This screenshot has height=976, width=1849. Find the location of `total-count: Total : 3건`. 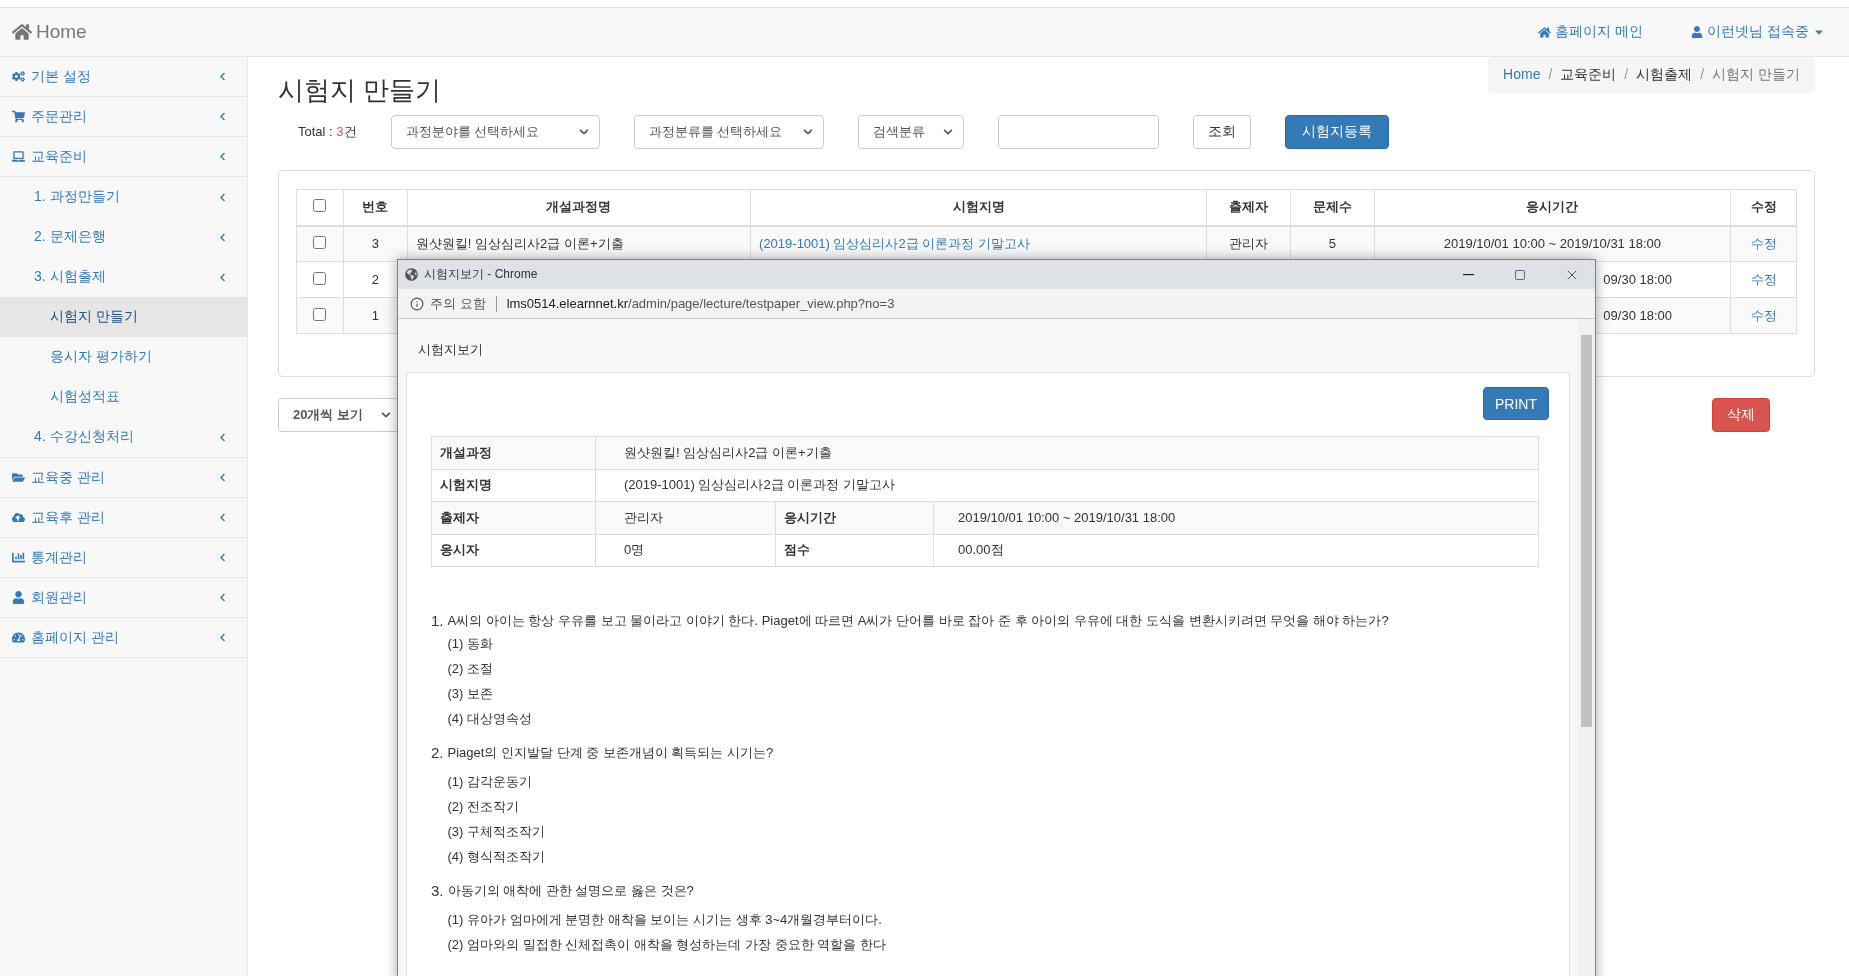

total-count: Total : 3건 is located at coordinates (327, 132).